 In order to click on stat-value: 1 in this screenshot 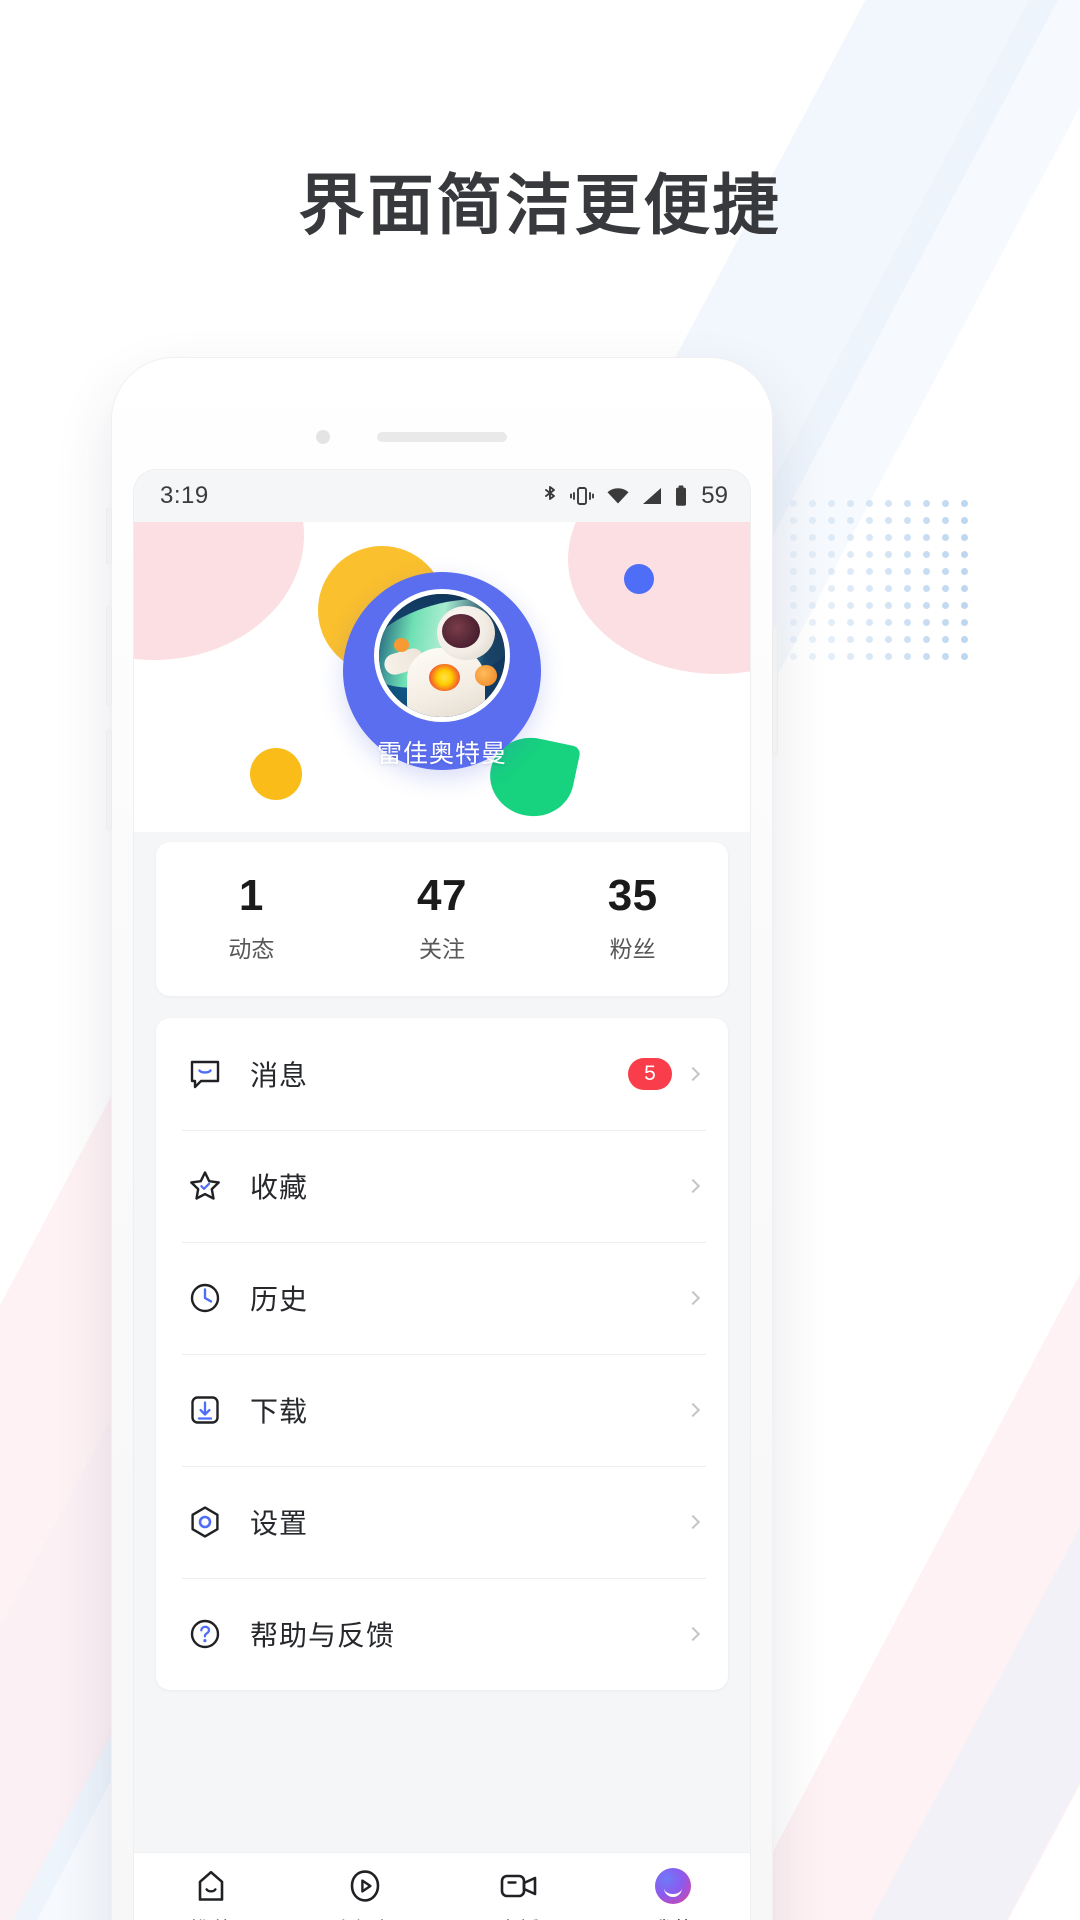, I will do `click(251, 895)`.